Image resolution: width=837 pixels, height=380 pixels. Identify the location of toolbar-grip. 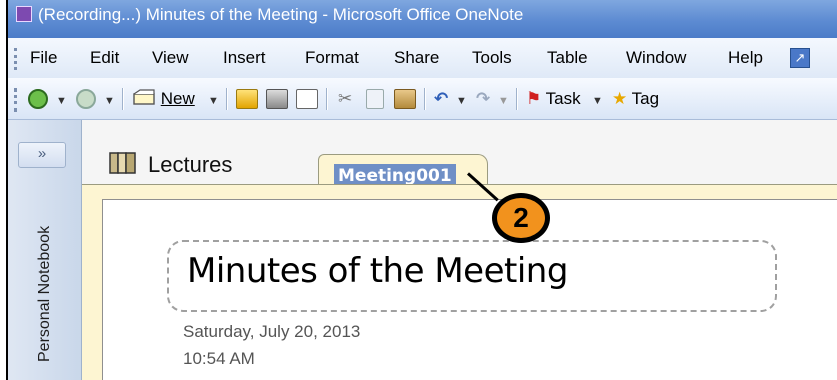
(15, 100).